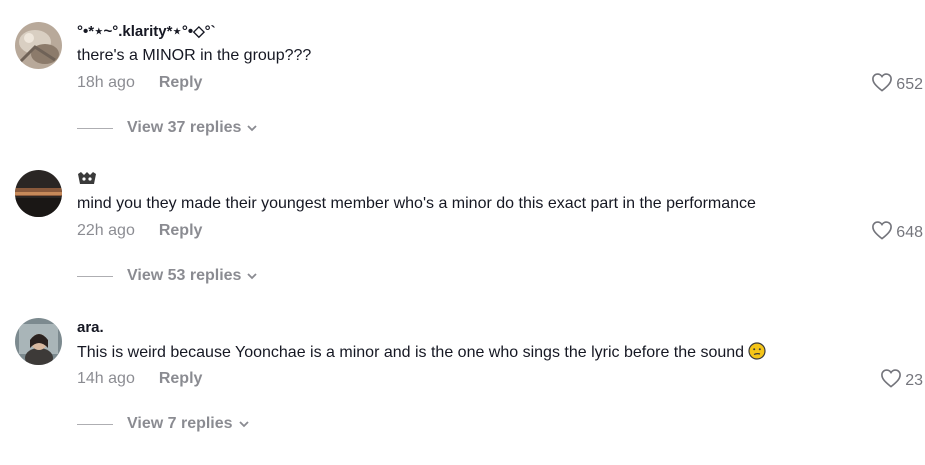  What do you see at coordinates (184, 127) in the screenshot?
I see `view-replies-label: View 37 replies` at bounding box center [184, 127].